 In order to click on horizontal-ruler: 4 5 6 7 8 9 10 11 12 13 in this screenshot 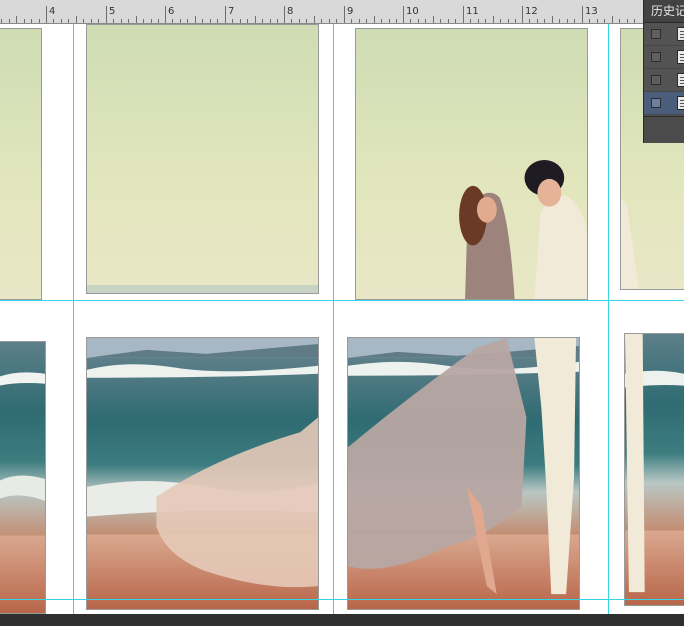, I will do `click(342, 12)`.